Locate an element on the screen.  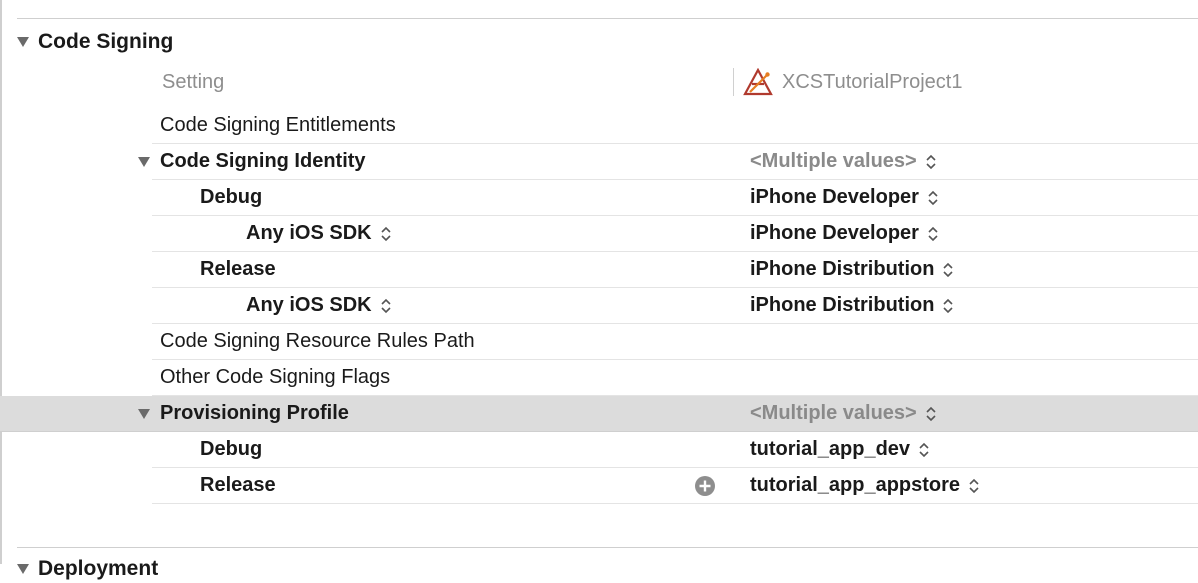
setting-name: Provisioning Profile is located at coordinates (254, 413).